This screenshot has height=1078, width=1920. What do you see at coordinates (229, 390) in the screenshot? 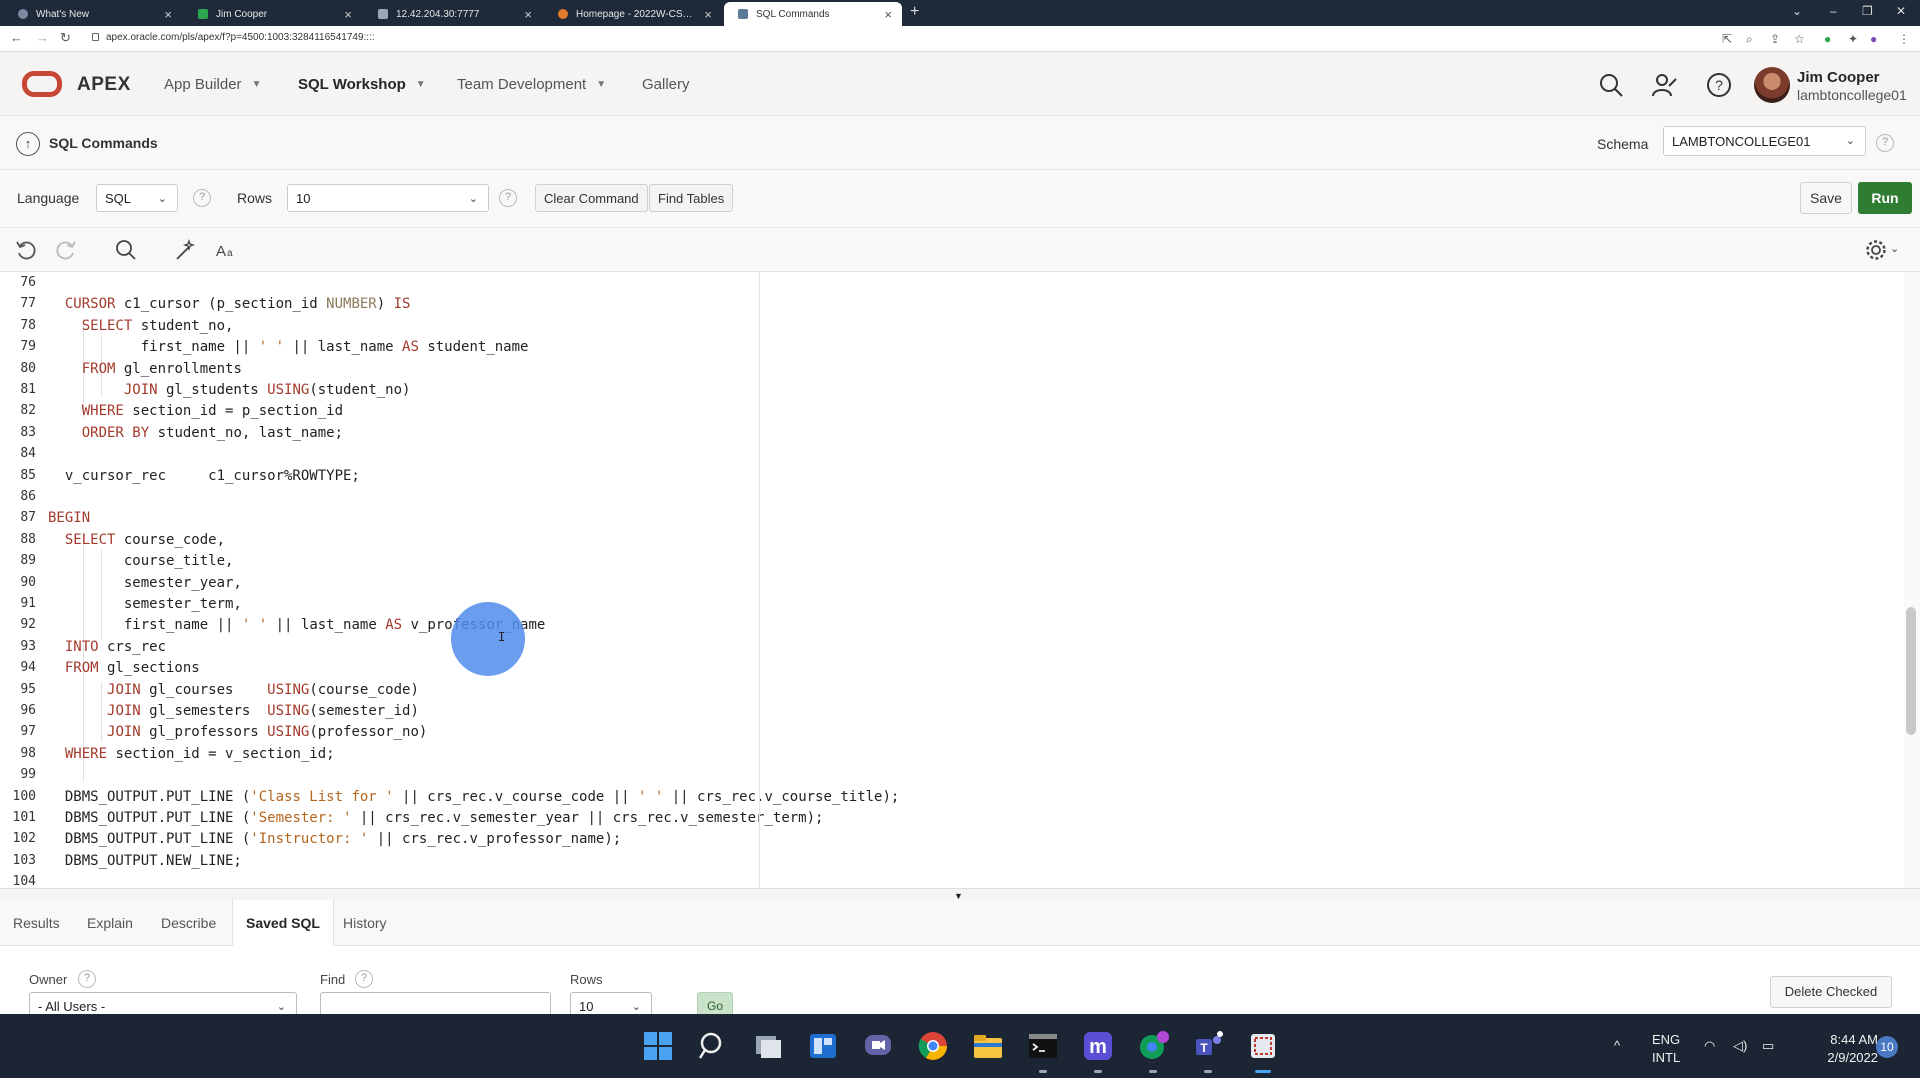
I see `code-line: JOIN gl_students USING(student_no)` at bounding box center [229, 390].